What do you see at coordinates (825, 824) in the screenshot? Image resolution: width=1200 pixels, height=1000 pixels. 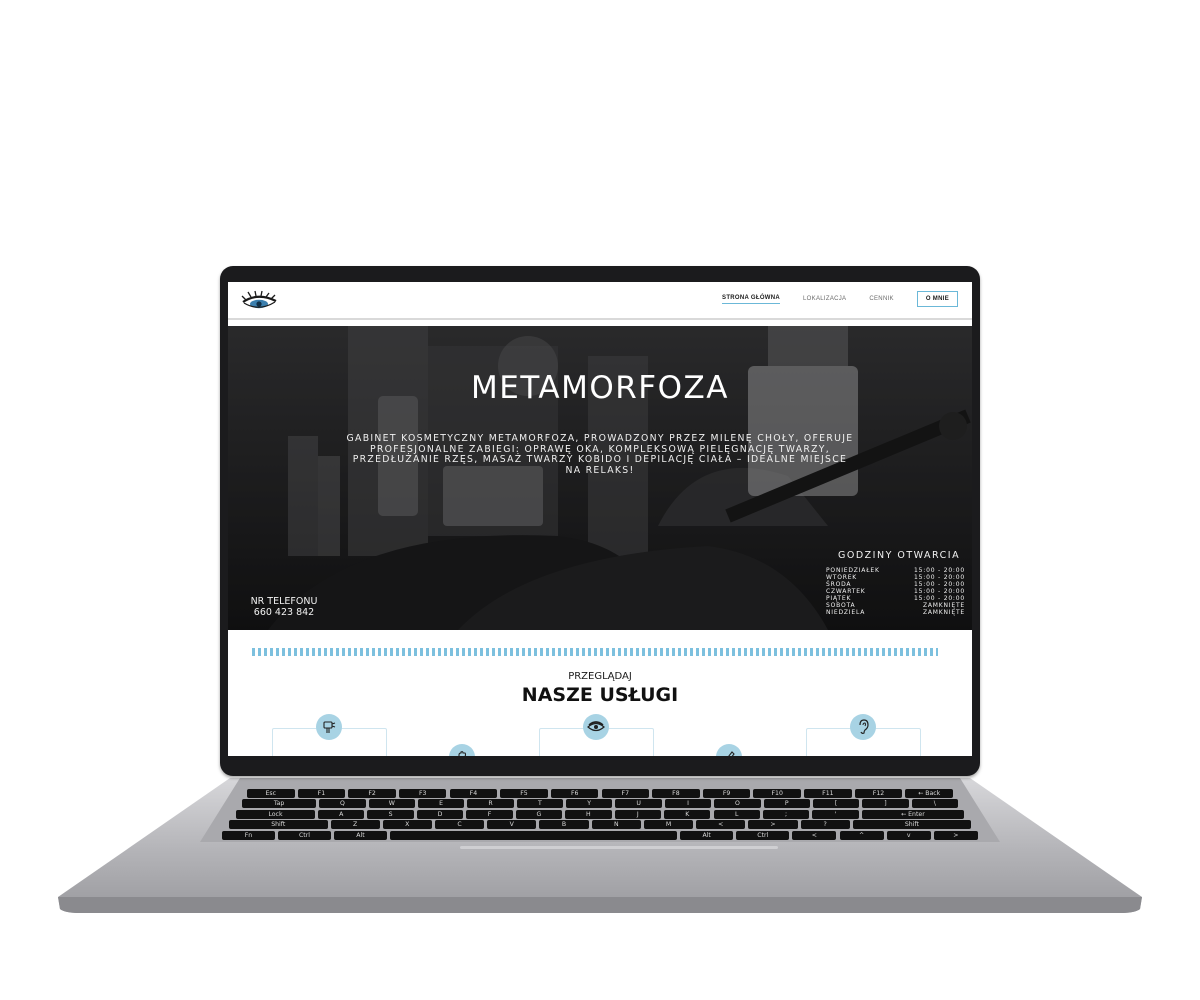 I see `key-symbol: ?` at bounding box center [825, 824].